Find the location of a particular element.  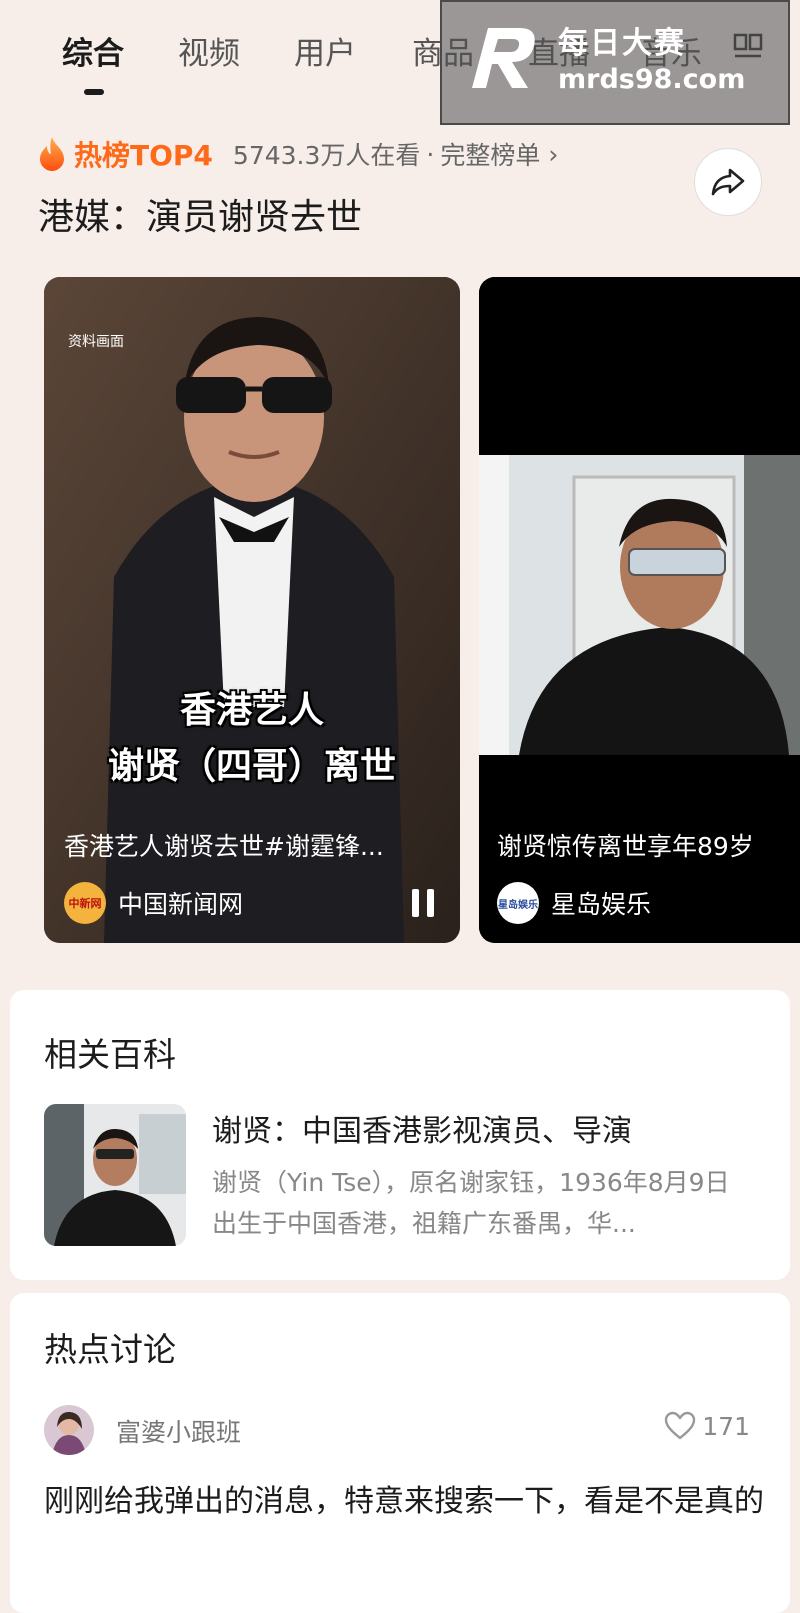

archive-footage-tag: 资料画面 is located at coordinates (96, 342).